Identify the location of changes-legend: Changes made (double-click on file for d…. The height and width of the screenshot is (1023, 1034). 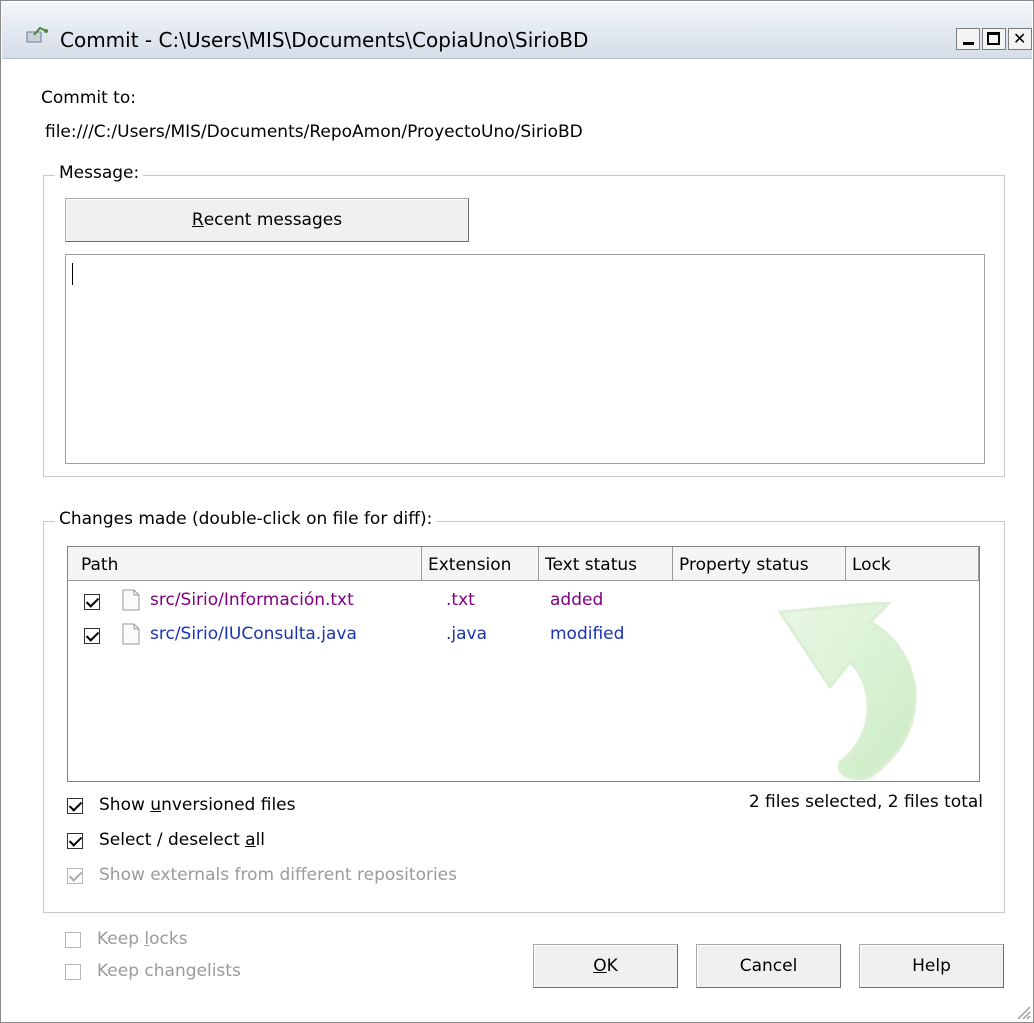
(246, 519).